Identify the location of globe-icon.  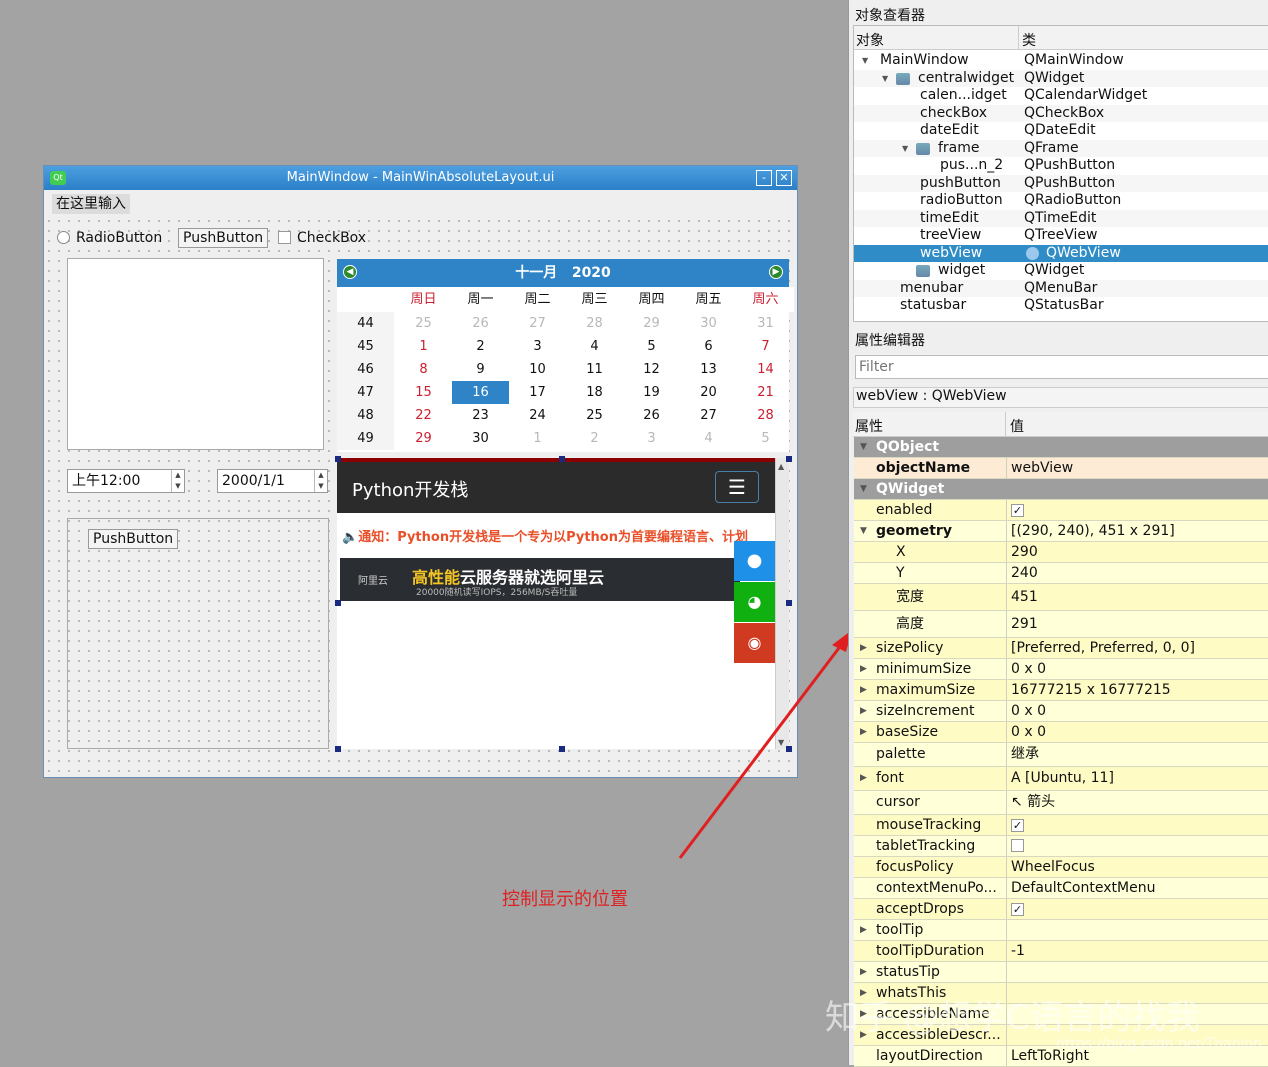
(1032, 253).